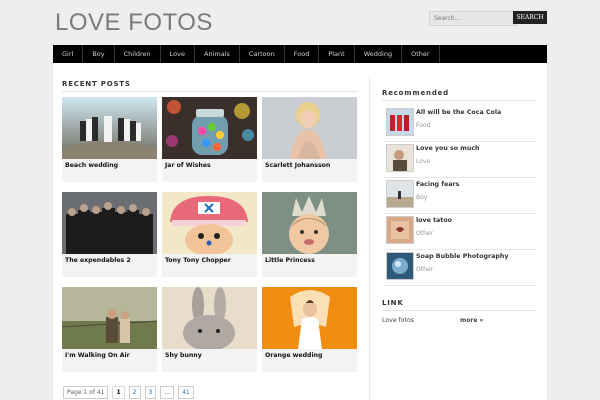 Image resolution: width=600 pixels, height=400 pixels. Describe the element at coordinates (460, 285) in the screenshot. I see `recommended-divider` at that location.